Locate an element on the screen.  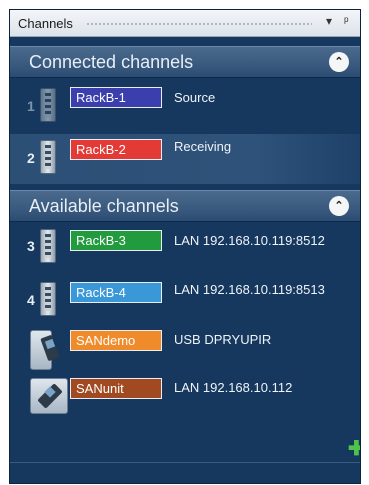
channel-name-badge: RackB-2 is located at coordinates (116, 149).